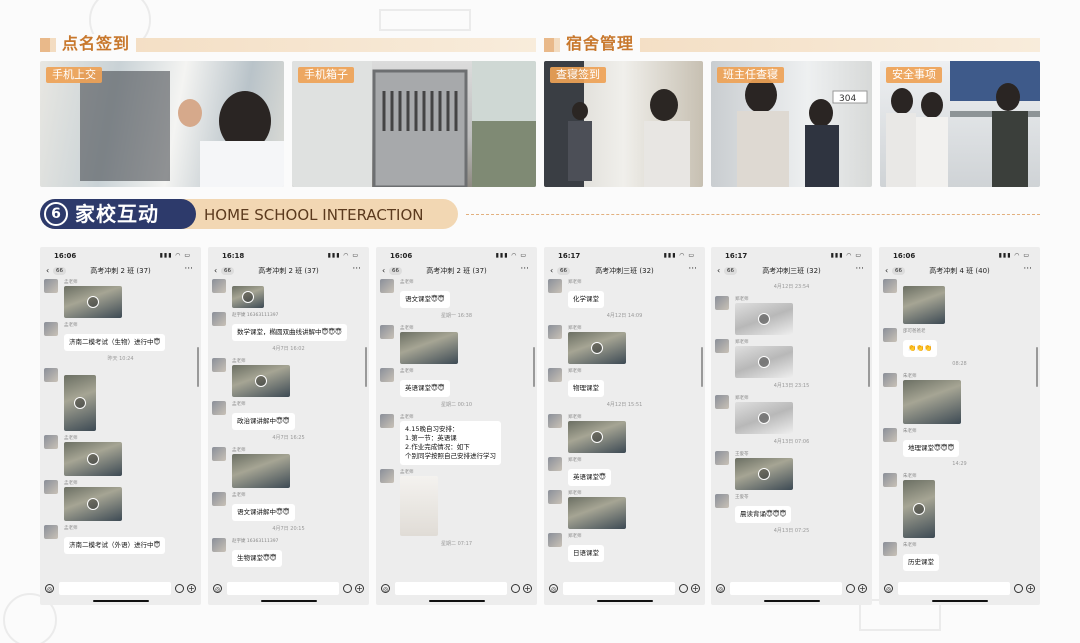 The image size is (1080, 643). Describe the element at coordinates (288, 415) in the screenshot. I see `chat-message: 孟老师 政治课讲解中😇😇` at that location.